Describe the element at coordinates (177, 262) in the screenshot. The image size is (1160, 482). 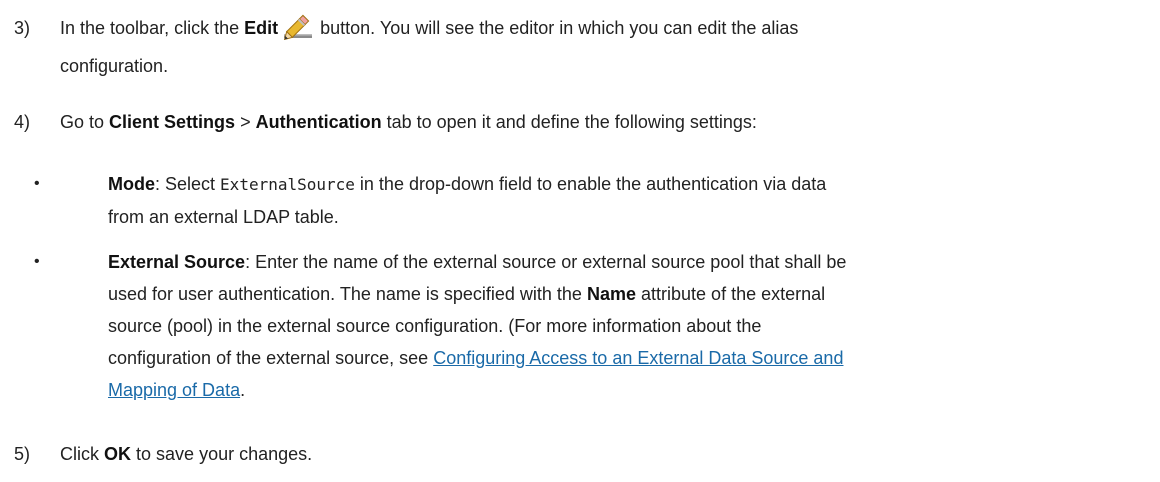
I see `external-source-label: External Source` at that location.